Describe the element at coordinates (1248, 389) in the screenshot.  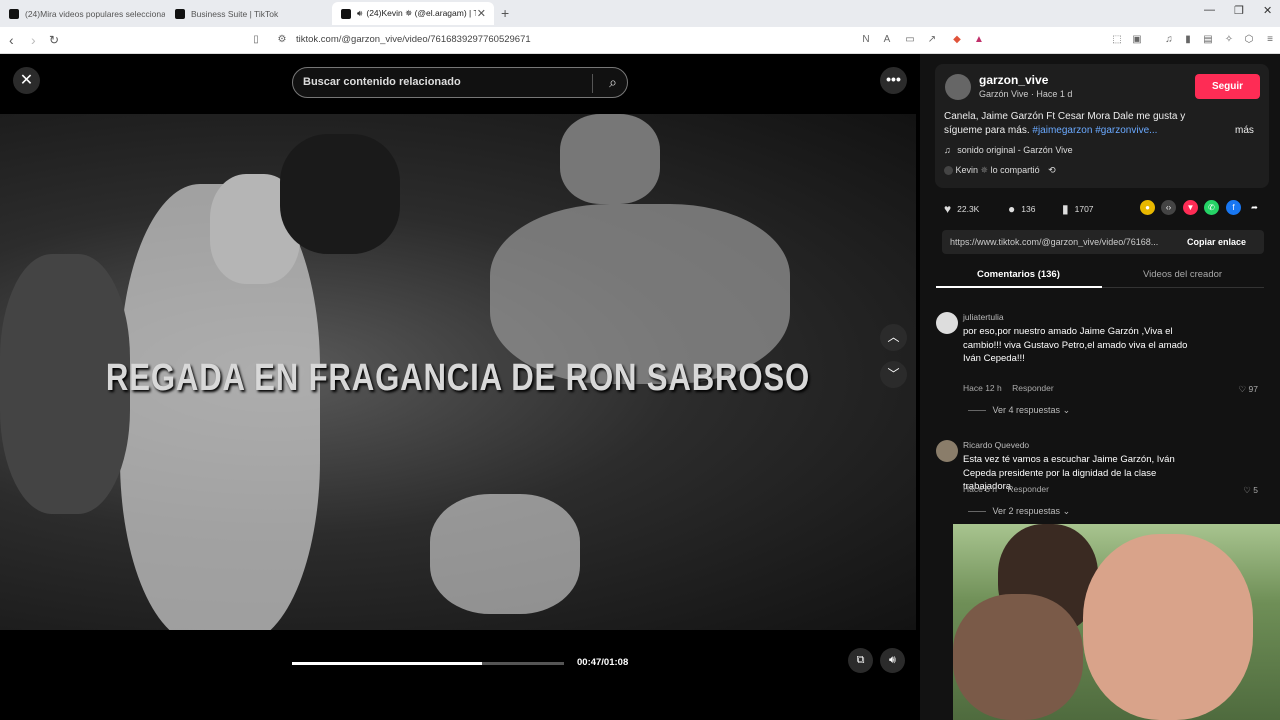
I see `comment-like: ♡ 97` at that location.